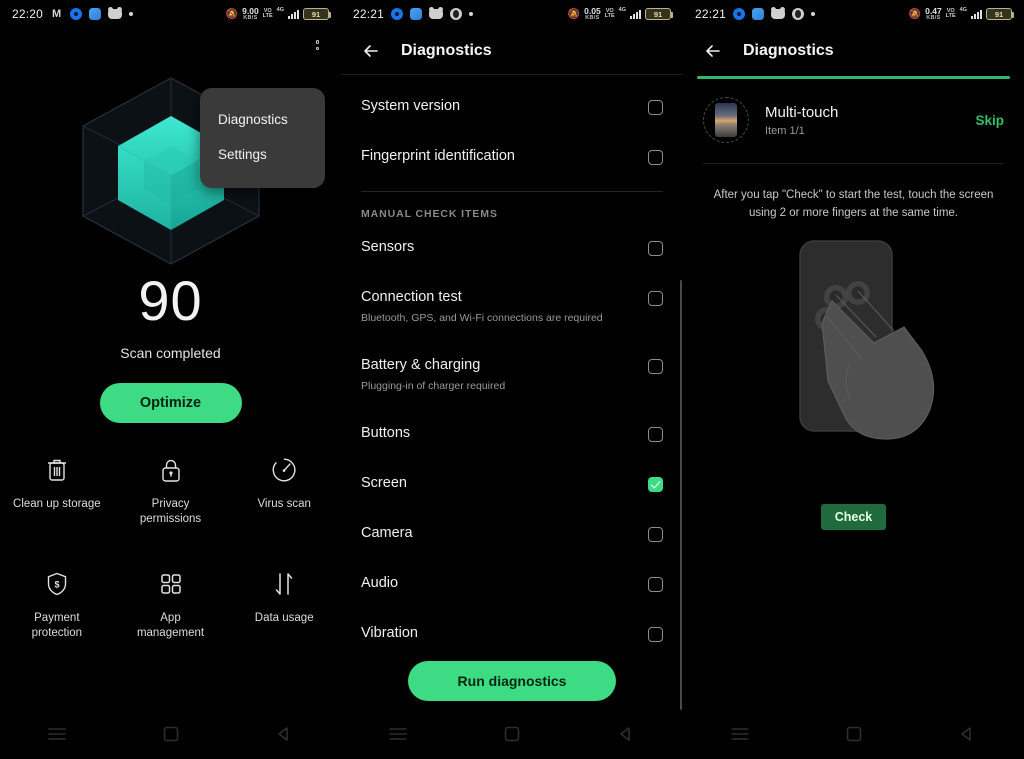  What do you see at coordinates (512, 583) in the screenshot?
I see `list-item-audio: Audio` at bounding box center [512, 583].